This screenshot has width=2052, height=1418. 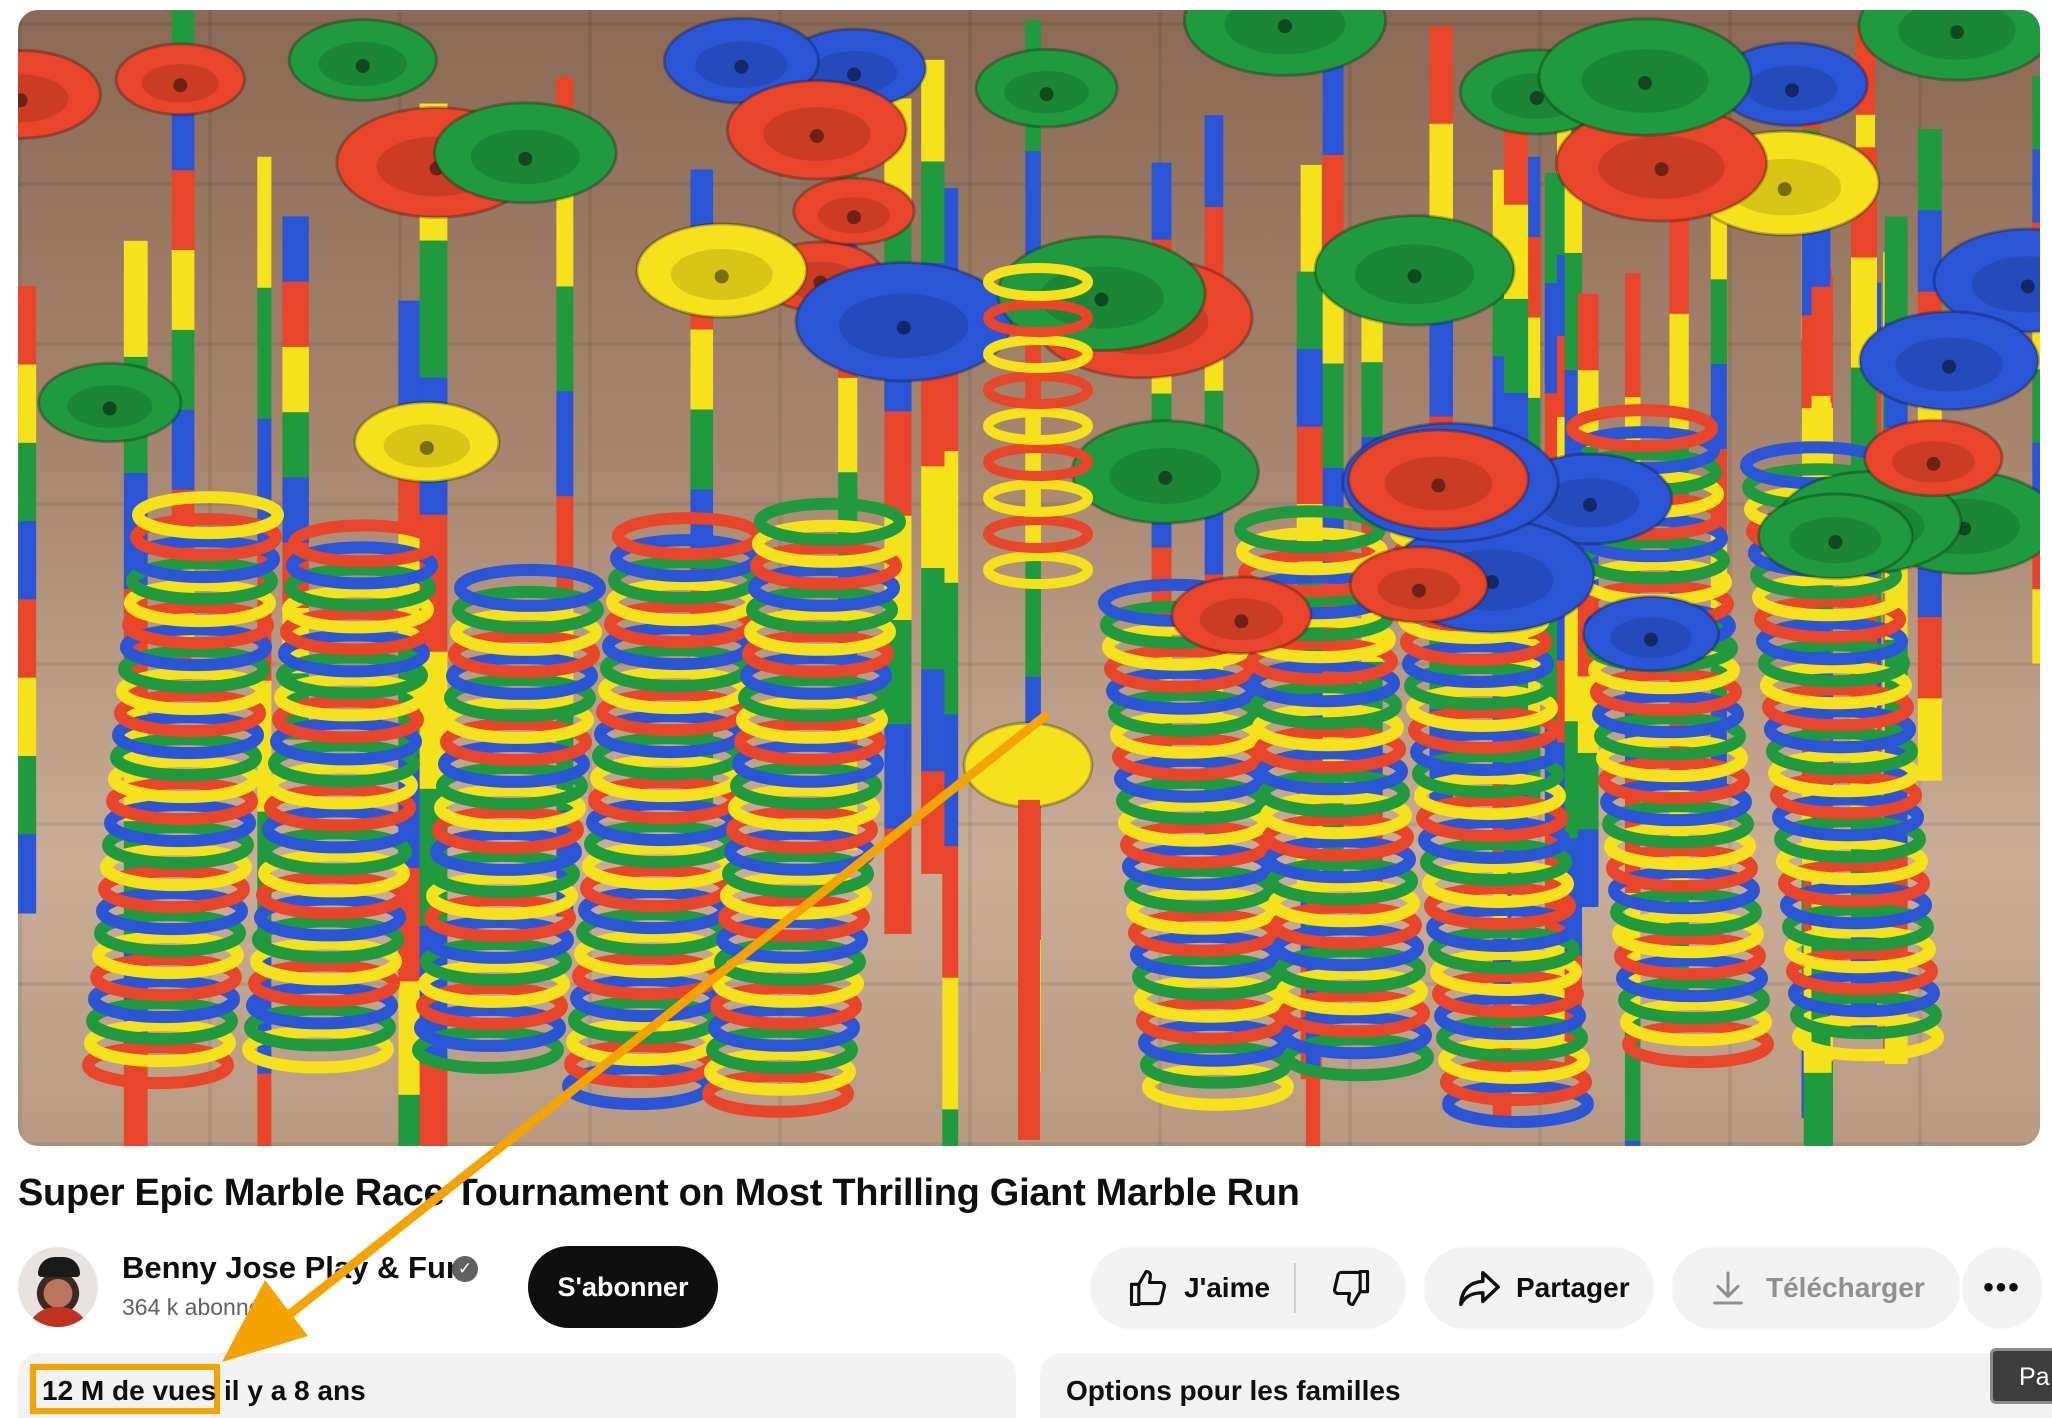 What do you see at coordinates (1147, 1288) in the screenshot?
I see `thumbs-up-icon` at bounding box center [1147, 1288].